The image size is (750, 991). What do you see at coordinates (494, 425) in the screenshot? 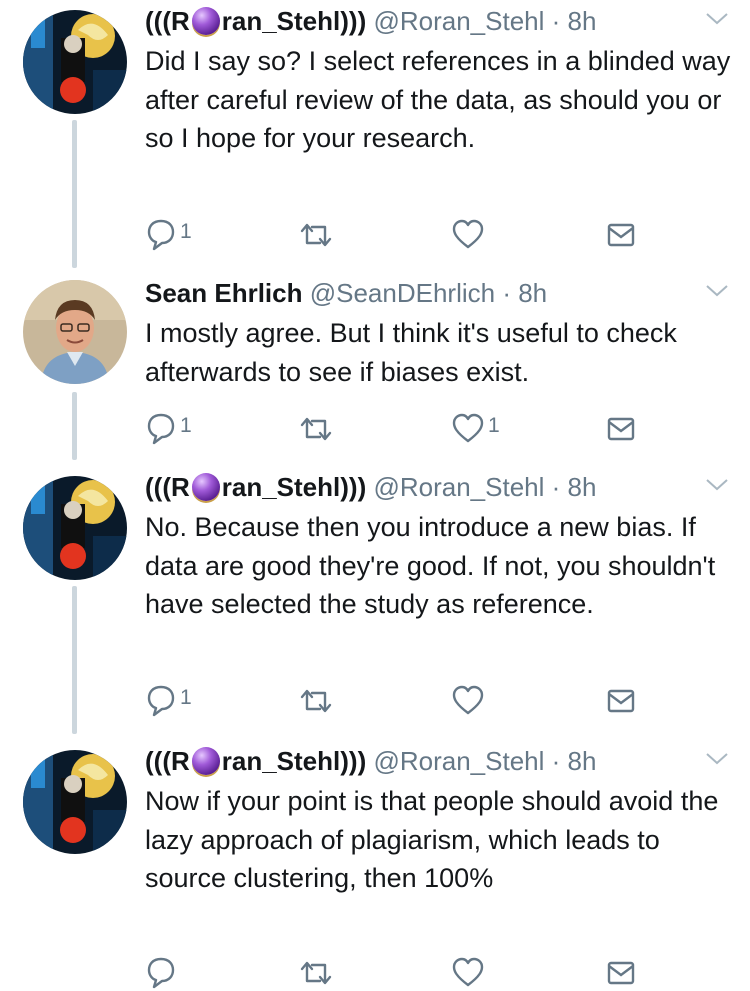
I see `like-count: 1` at bounding box center [494, 425].